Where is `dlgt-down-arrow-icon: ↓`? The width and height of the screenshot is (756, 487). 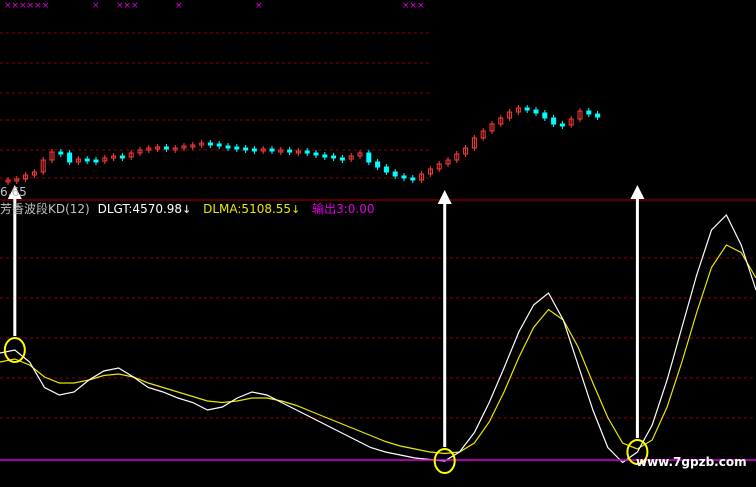 dlgt-down-arrow-icon: ↓ is located at coordinates (187, 209).